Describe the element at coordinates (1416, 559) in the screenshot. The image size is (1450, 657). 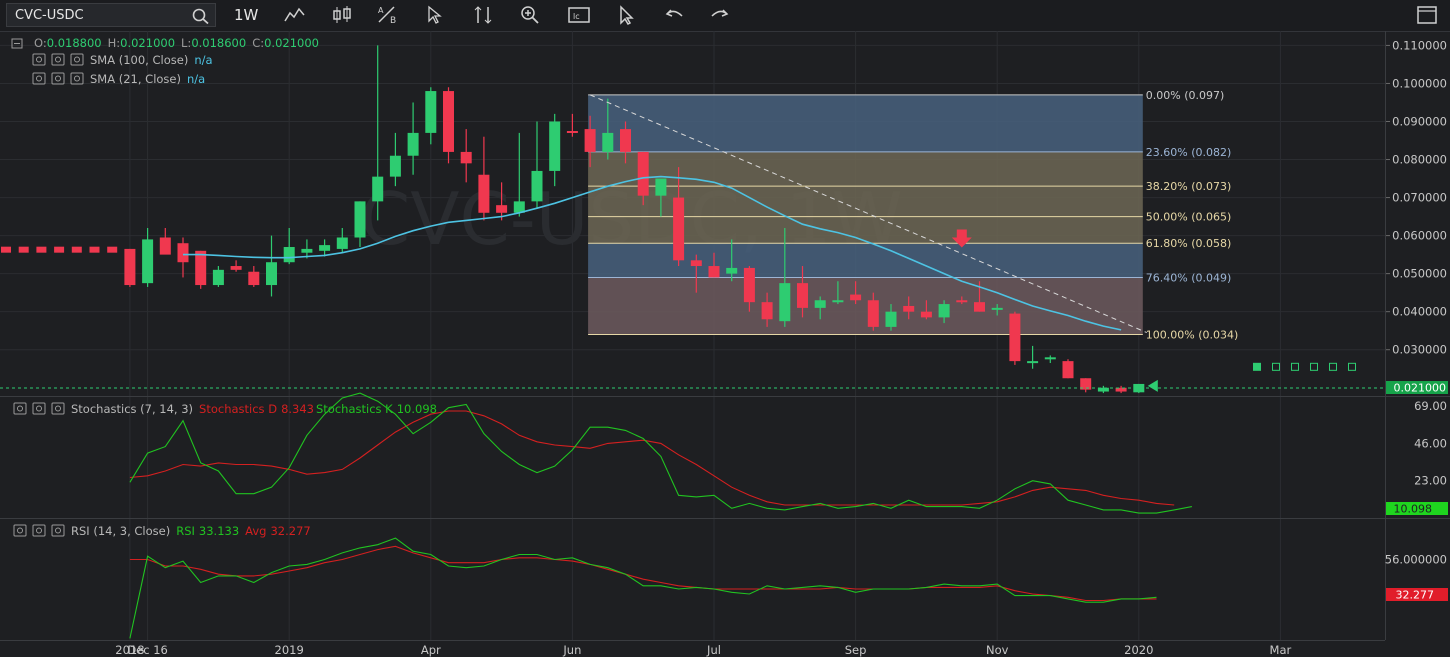
I see `rsi-tick-label: 56.000000` at that location.